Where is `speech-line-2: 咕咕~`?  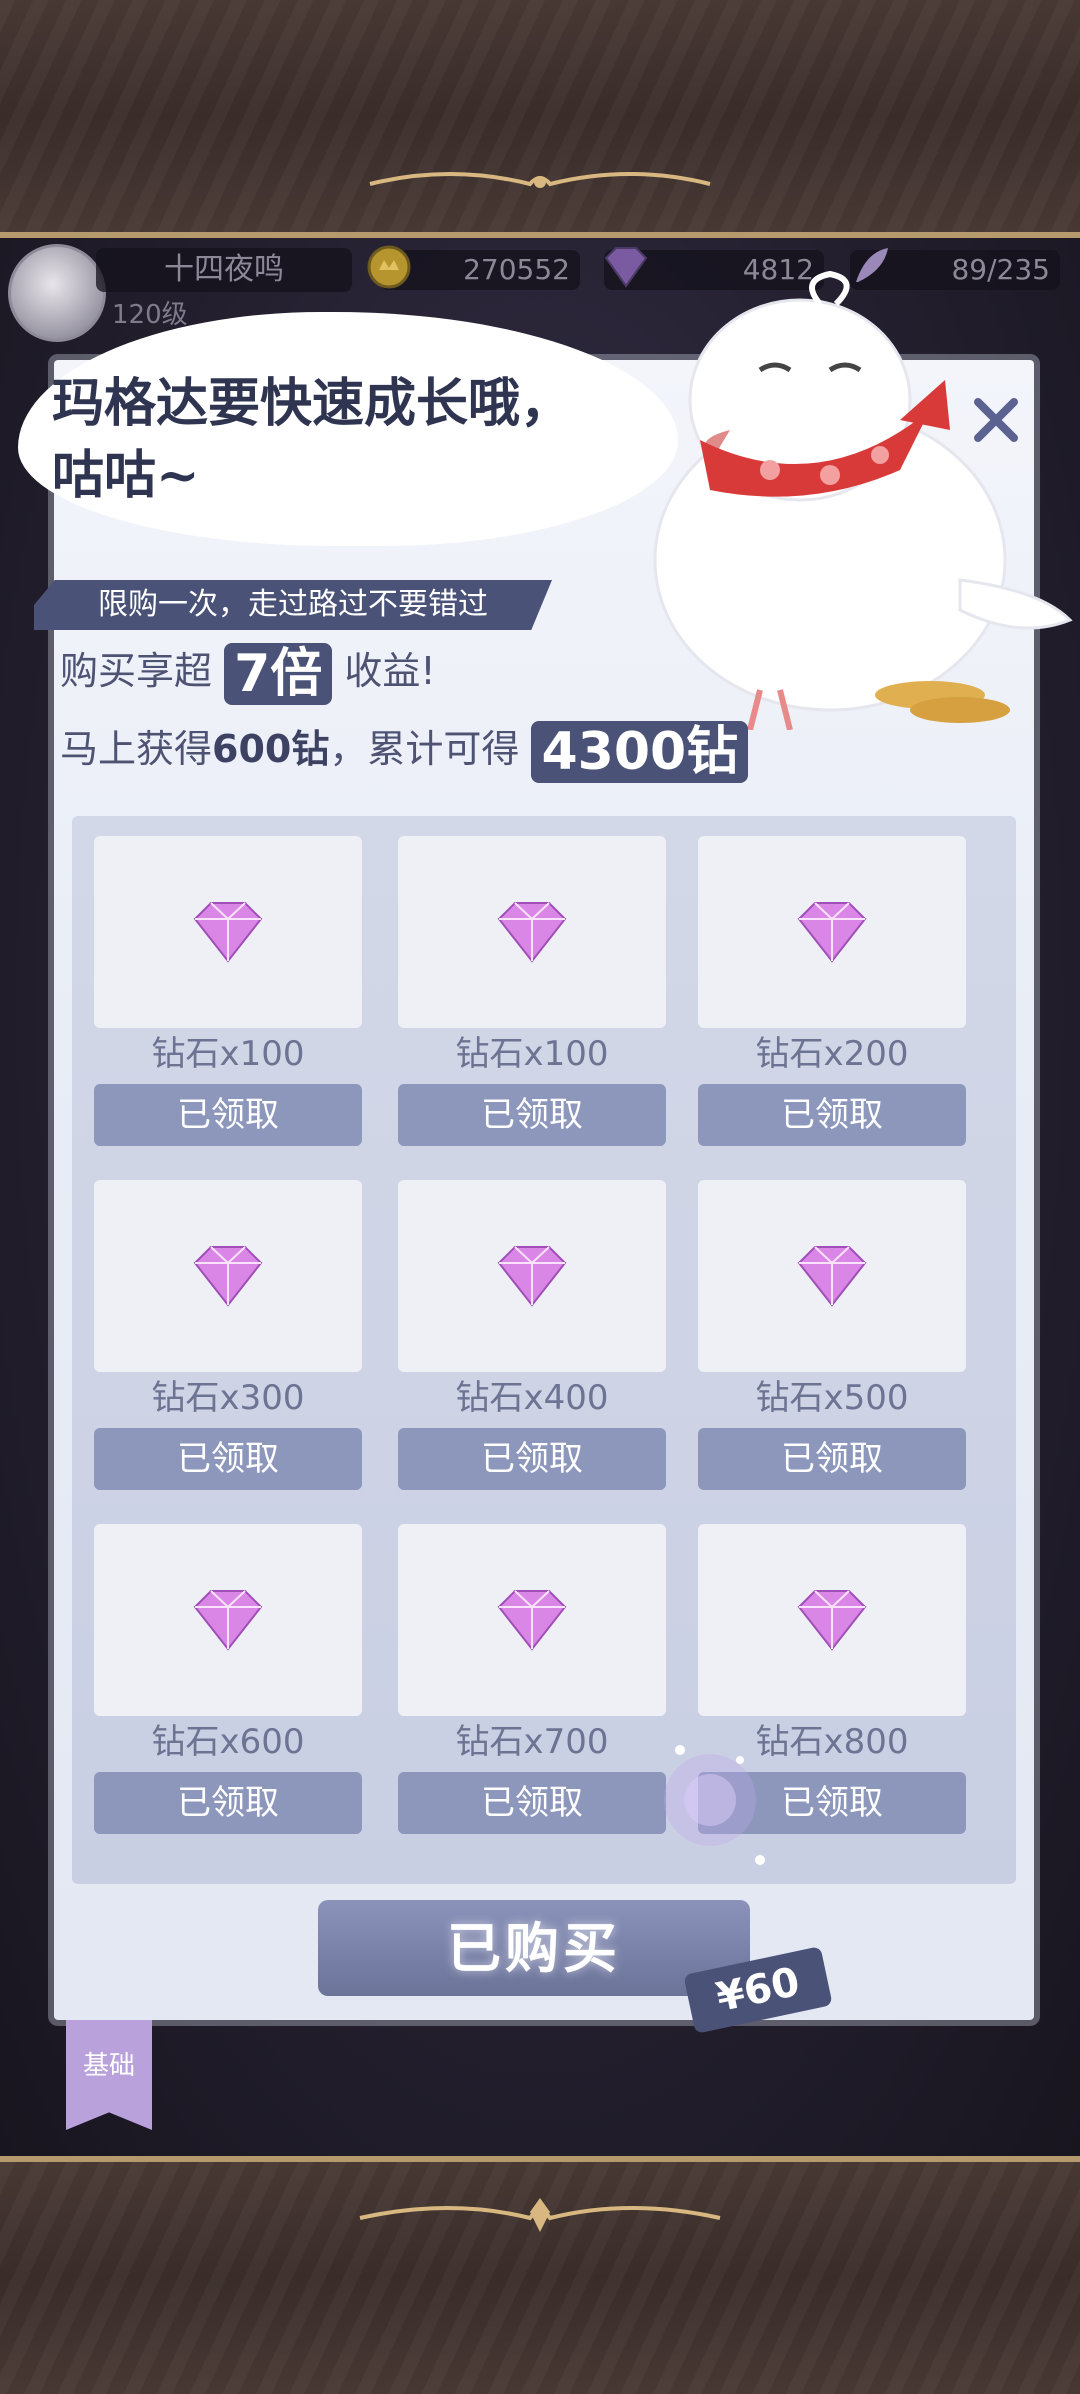 speech-line-2: 咕咕~ is located at coordinates (126, 475).